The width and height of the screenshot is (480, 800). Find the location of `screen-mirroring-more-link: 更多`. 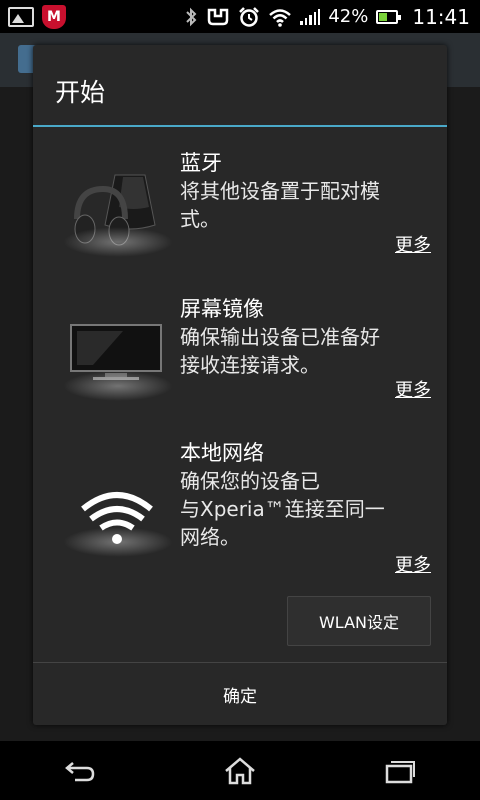

screen-mirroring-more-link: 更多 is located at coordinates (413, 389).